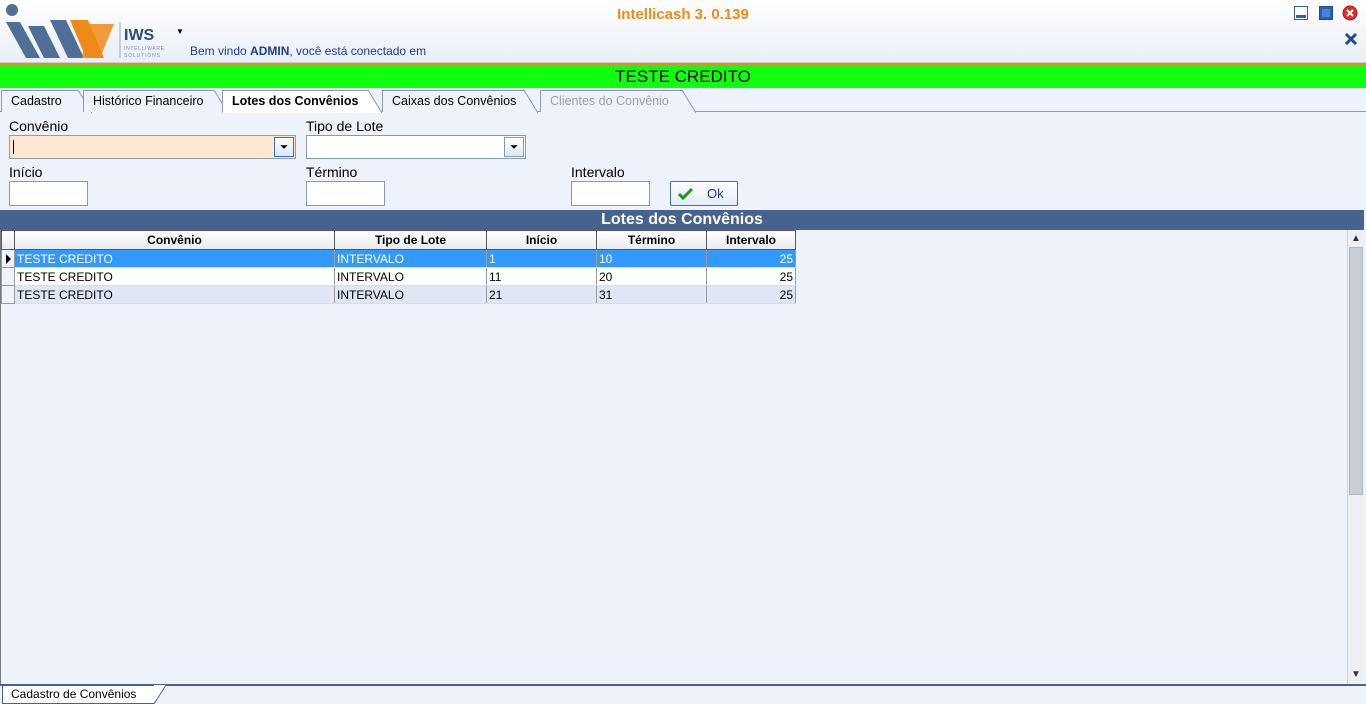 Image resolution: width=1366 pixels, height=704 pixels. I want to click on logo-menu-dropdown-icon: ▼, so click(180, 31).